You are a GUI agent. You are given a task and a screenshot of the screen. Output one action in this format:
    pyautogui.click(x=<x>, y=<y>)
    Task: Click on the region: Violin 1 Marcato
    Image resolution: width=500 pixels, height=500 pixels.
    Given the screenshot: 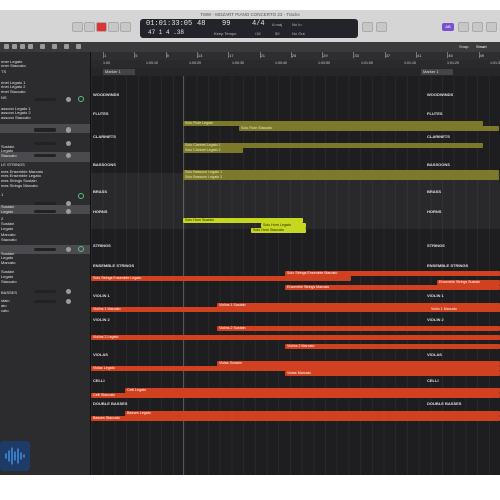 What is the action you would take?
    pyautogui.click(x=464, y=309)
    